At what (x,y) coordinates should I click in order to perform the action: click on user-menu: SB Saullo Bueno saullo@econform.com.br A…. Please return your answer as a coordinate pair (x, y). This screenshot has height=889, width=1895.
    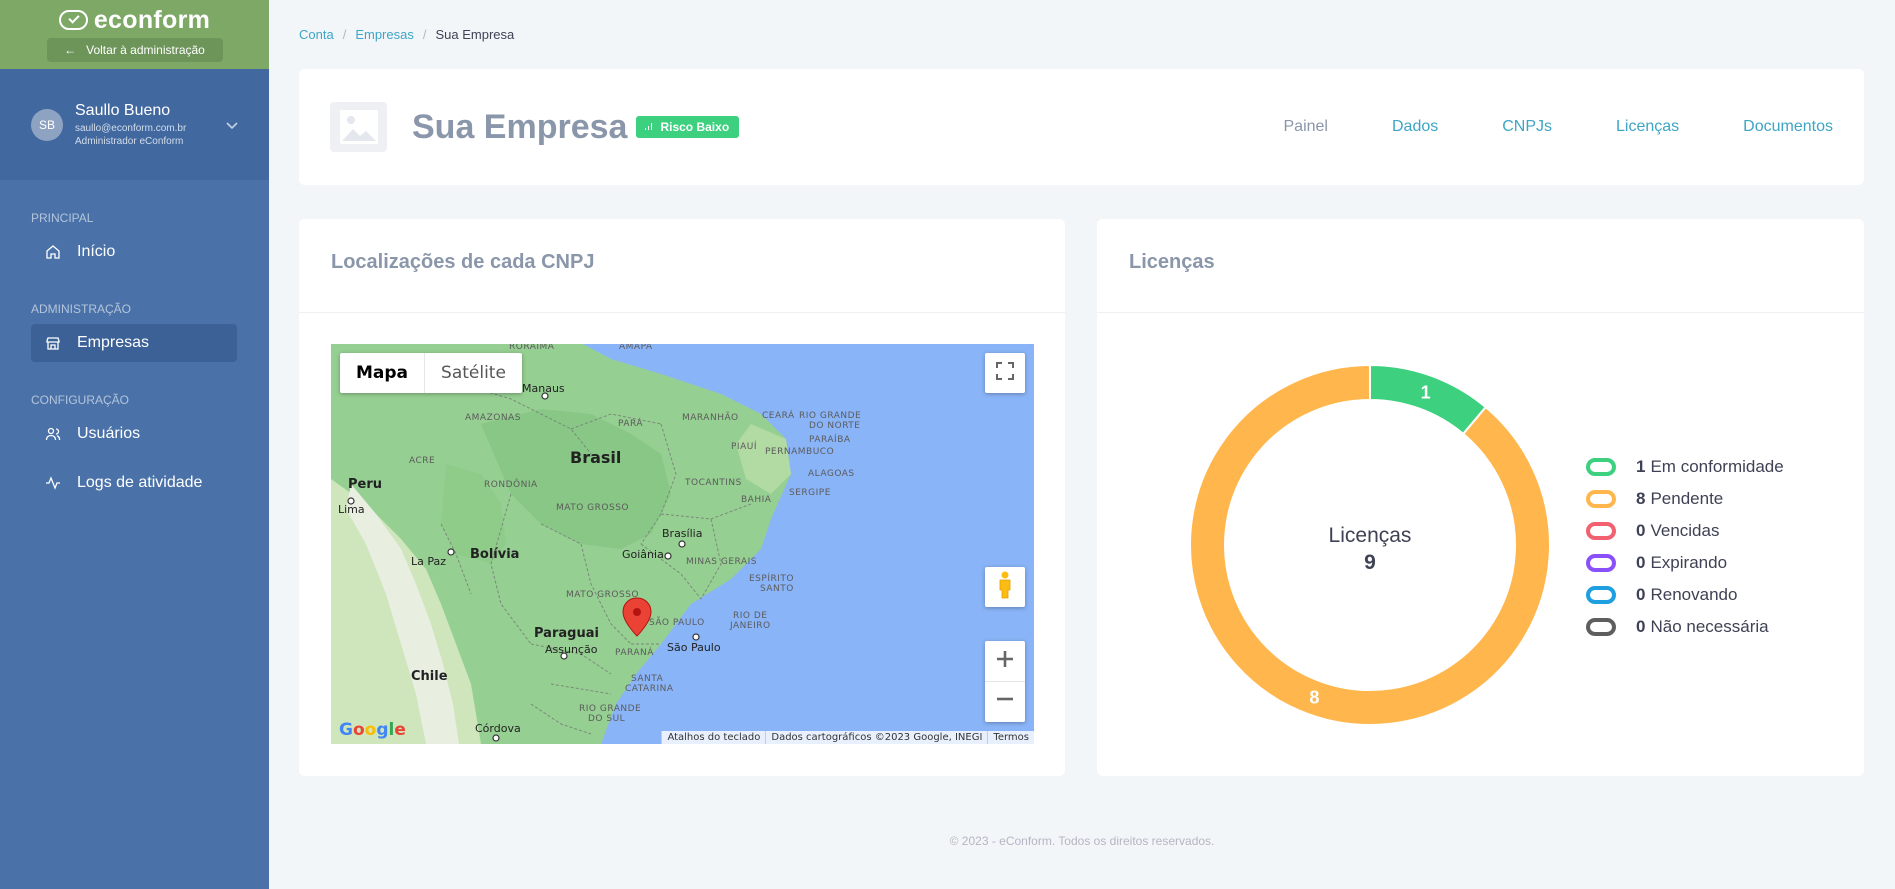
    Looking at the image, I should click on (134, 124).